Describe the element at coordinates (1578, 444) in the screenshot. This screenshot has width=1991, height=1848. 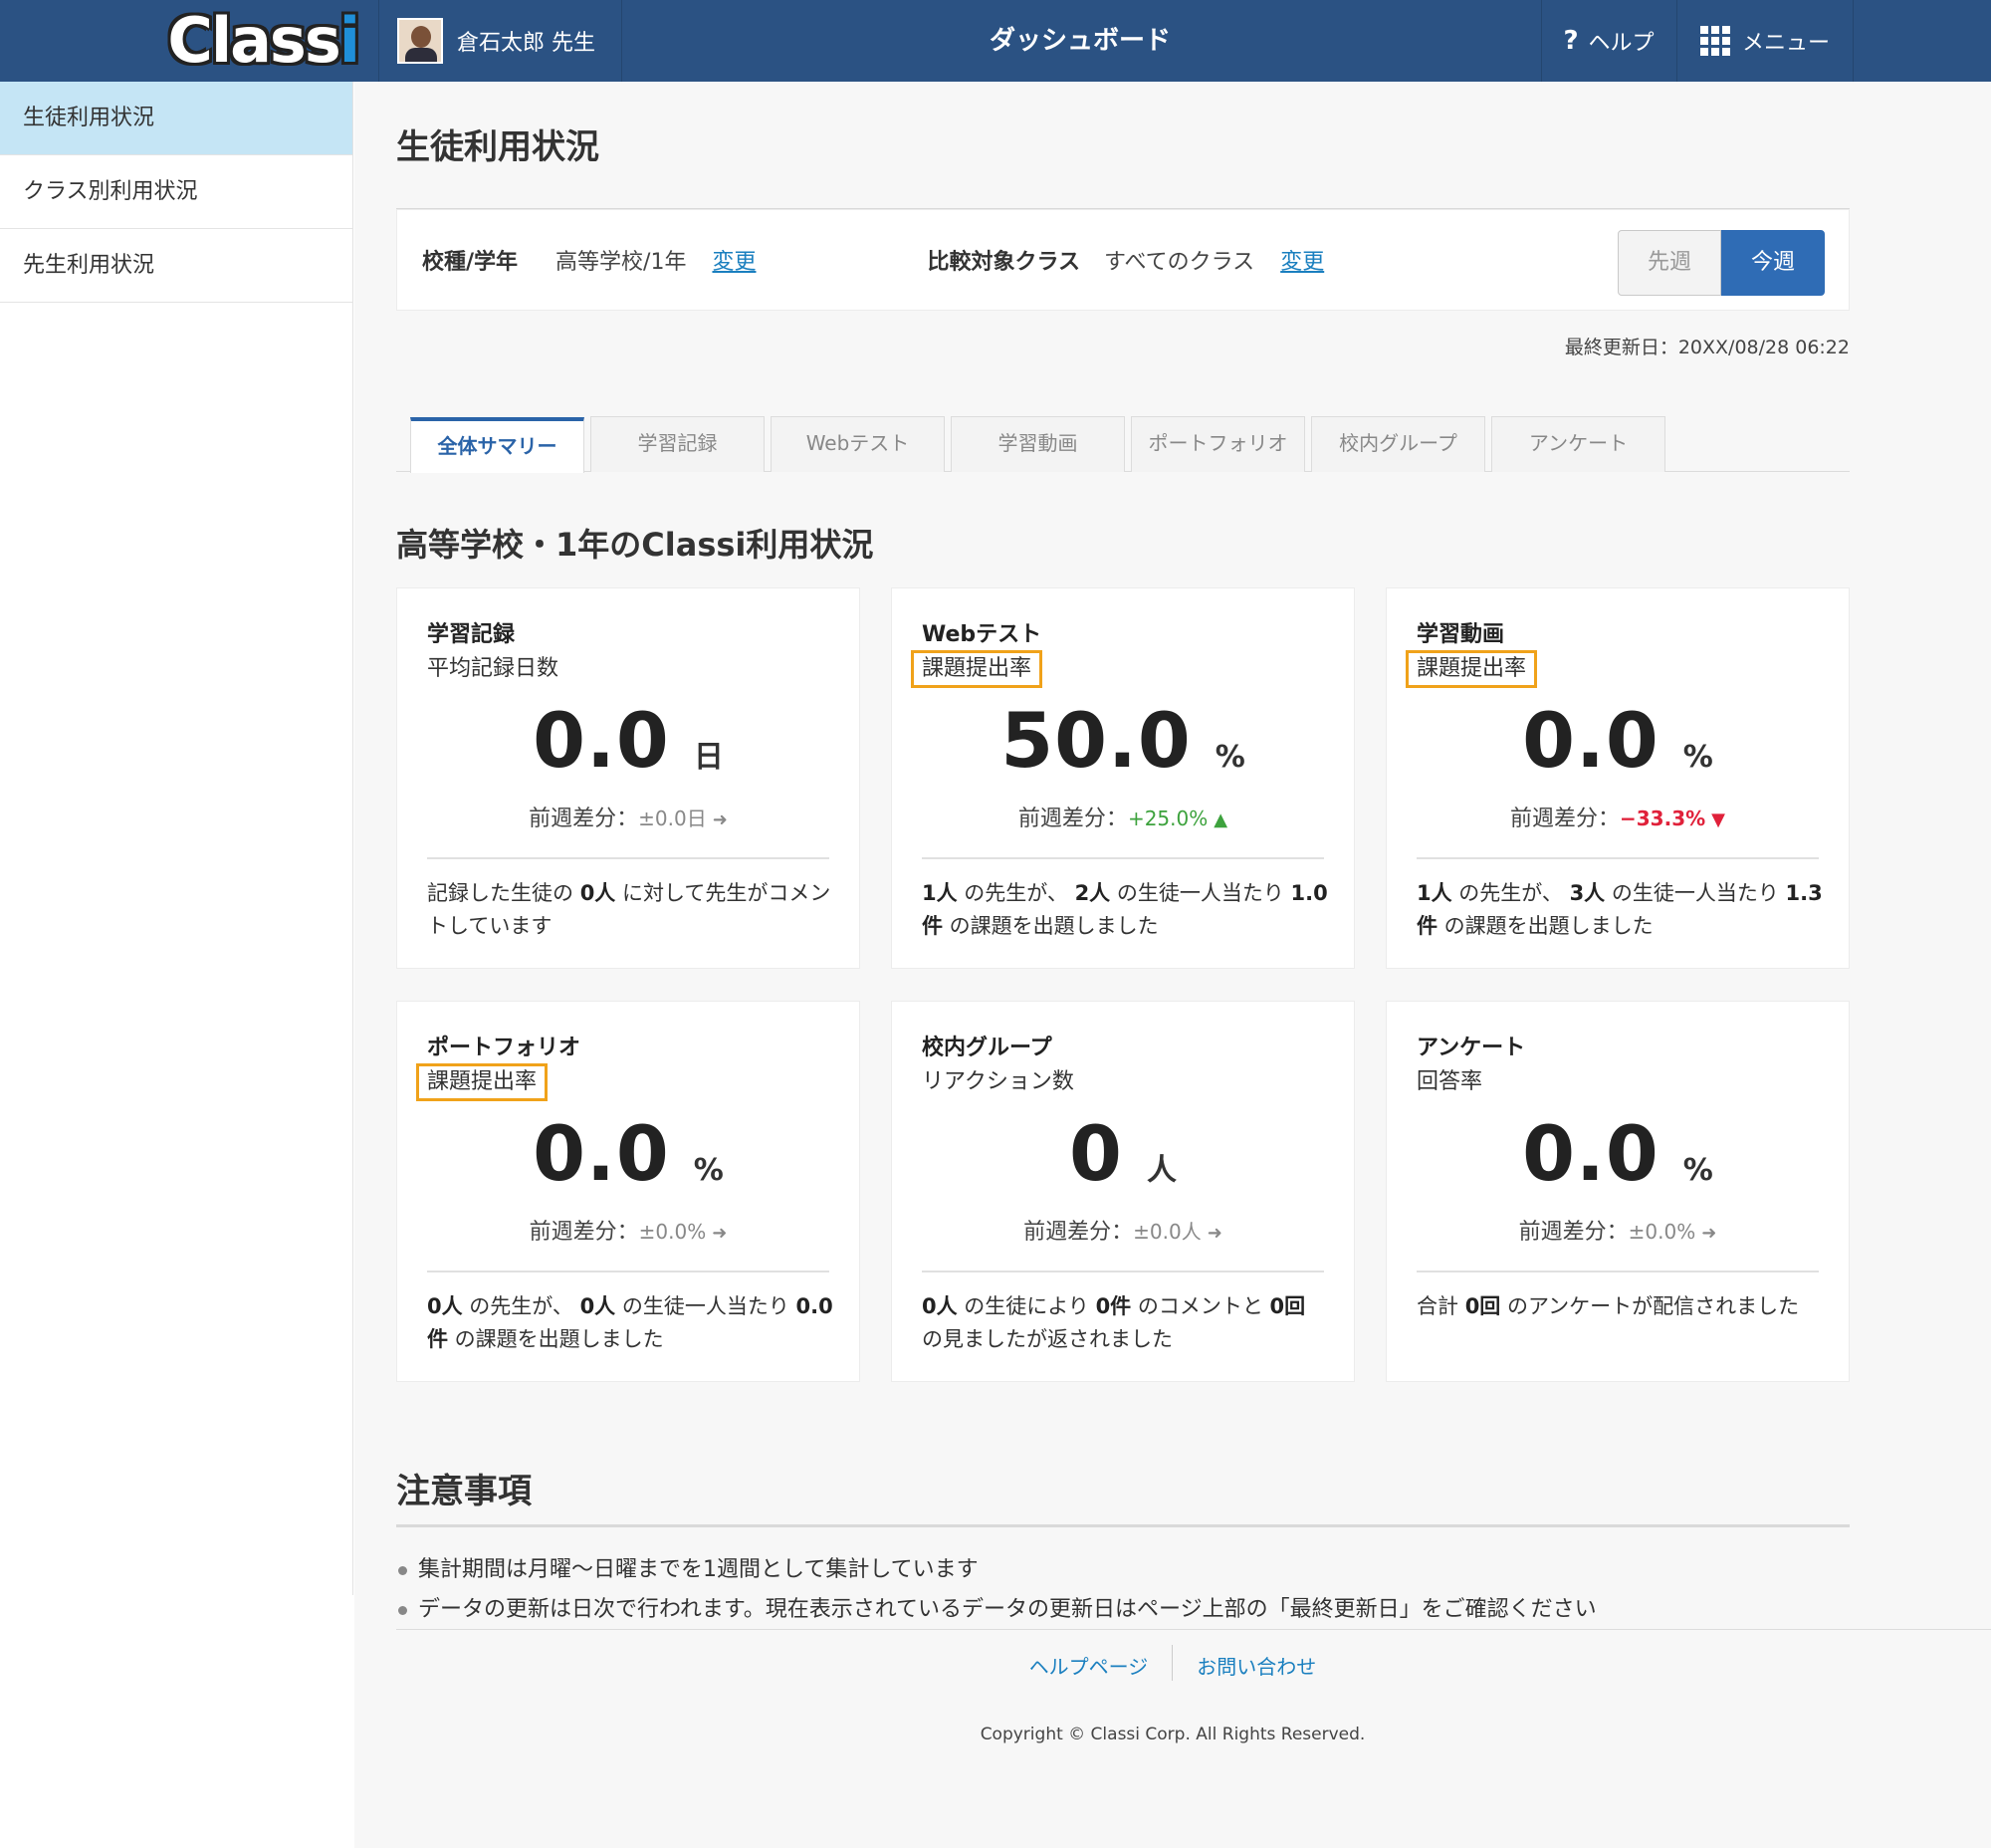
I see `tab-survey: アンケート` at that location.